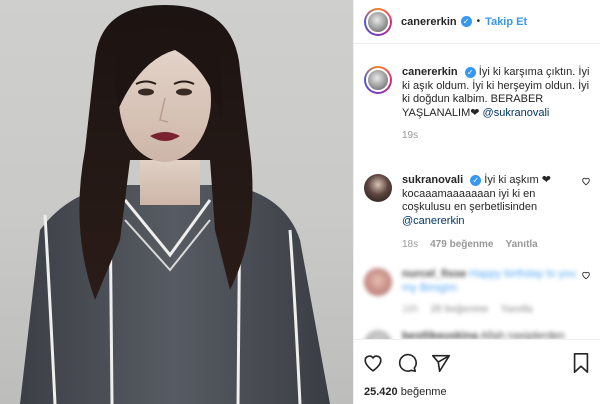  I want to click on caption-mention: @sukranovali, so click(516, 113).